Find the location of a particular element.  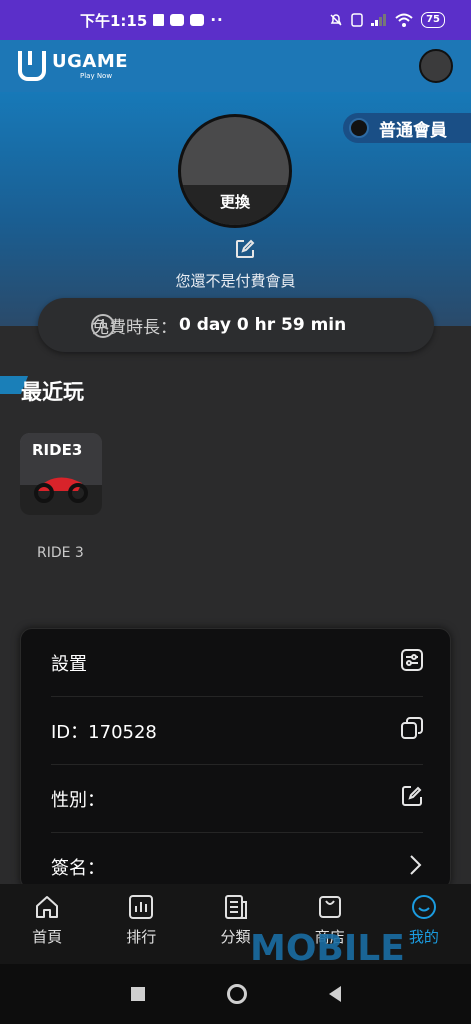

game-thumbnail-ride3: RIDE3 is located at coordinates (61, 474).